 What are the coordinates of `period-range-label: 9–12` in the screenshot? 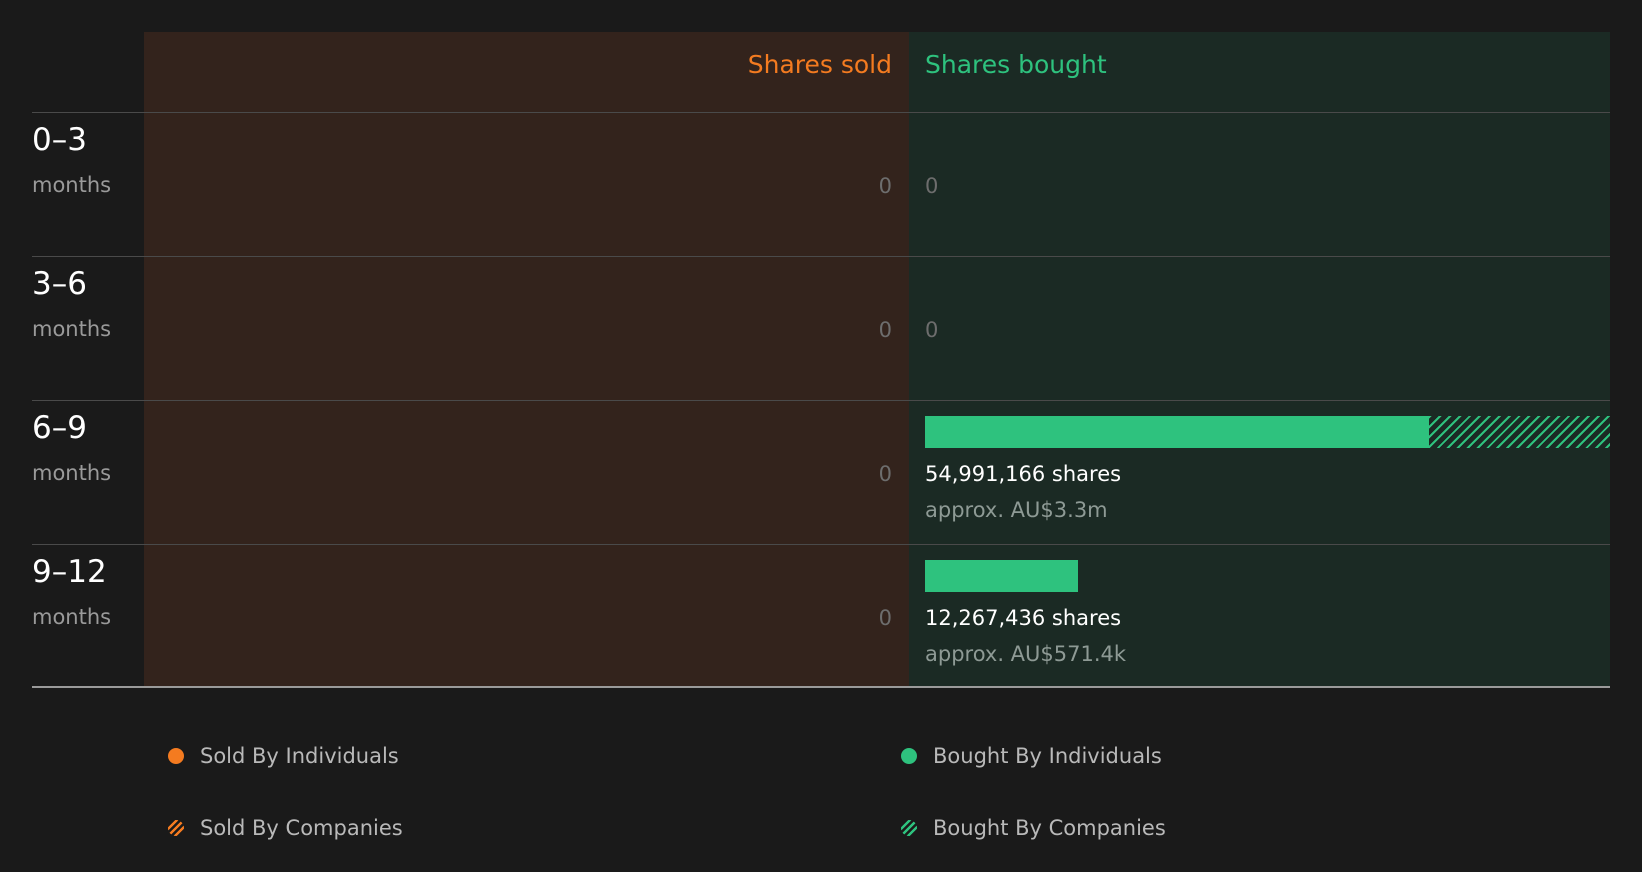 It's located at (69, 572).